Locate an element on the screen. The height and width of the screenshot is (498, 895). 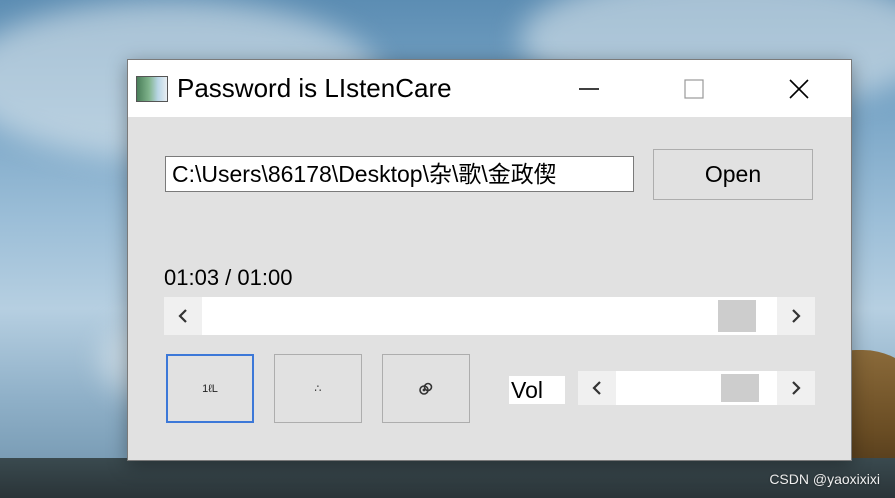
seek-scrollbar is located at coordinates (489, 316).